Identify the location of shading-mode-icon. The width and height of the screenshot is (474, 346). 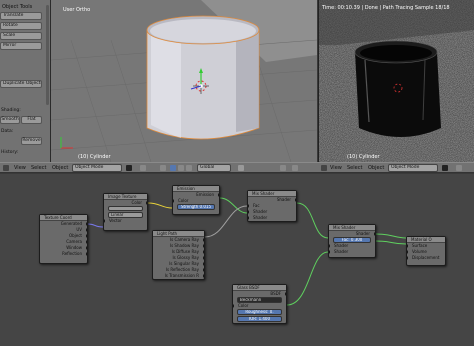
(129, 168).